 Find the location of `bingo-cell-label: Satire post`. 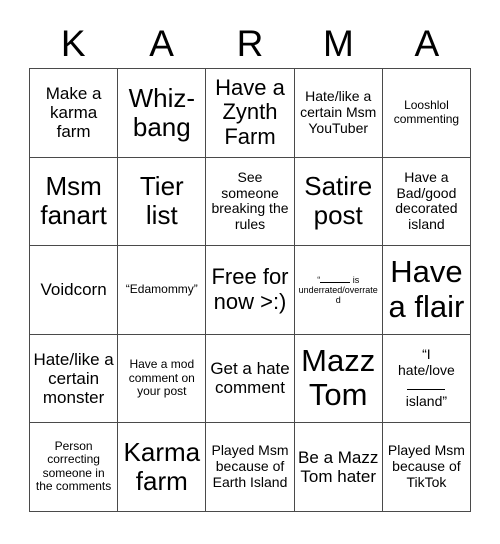

bingo-cell-label: Satire post is located at coordinates (338, 201).